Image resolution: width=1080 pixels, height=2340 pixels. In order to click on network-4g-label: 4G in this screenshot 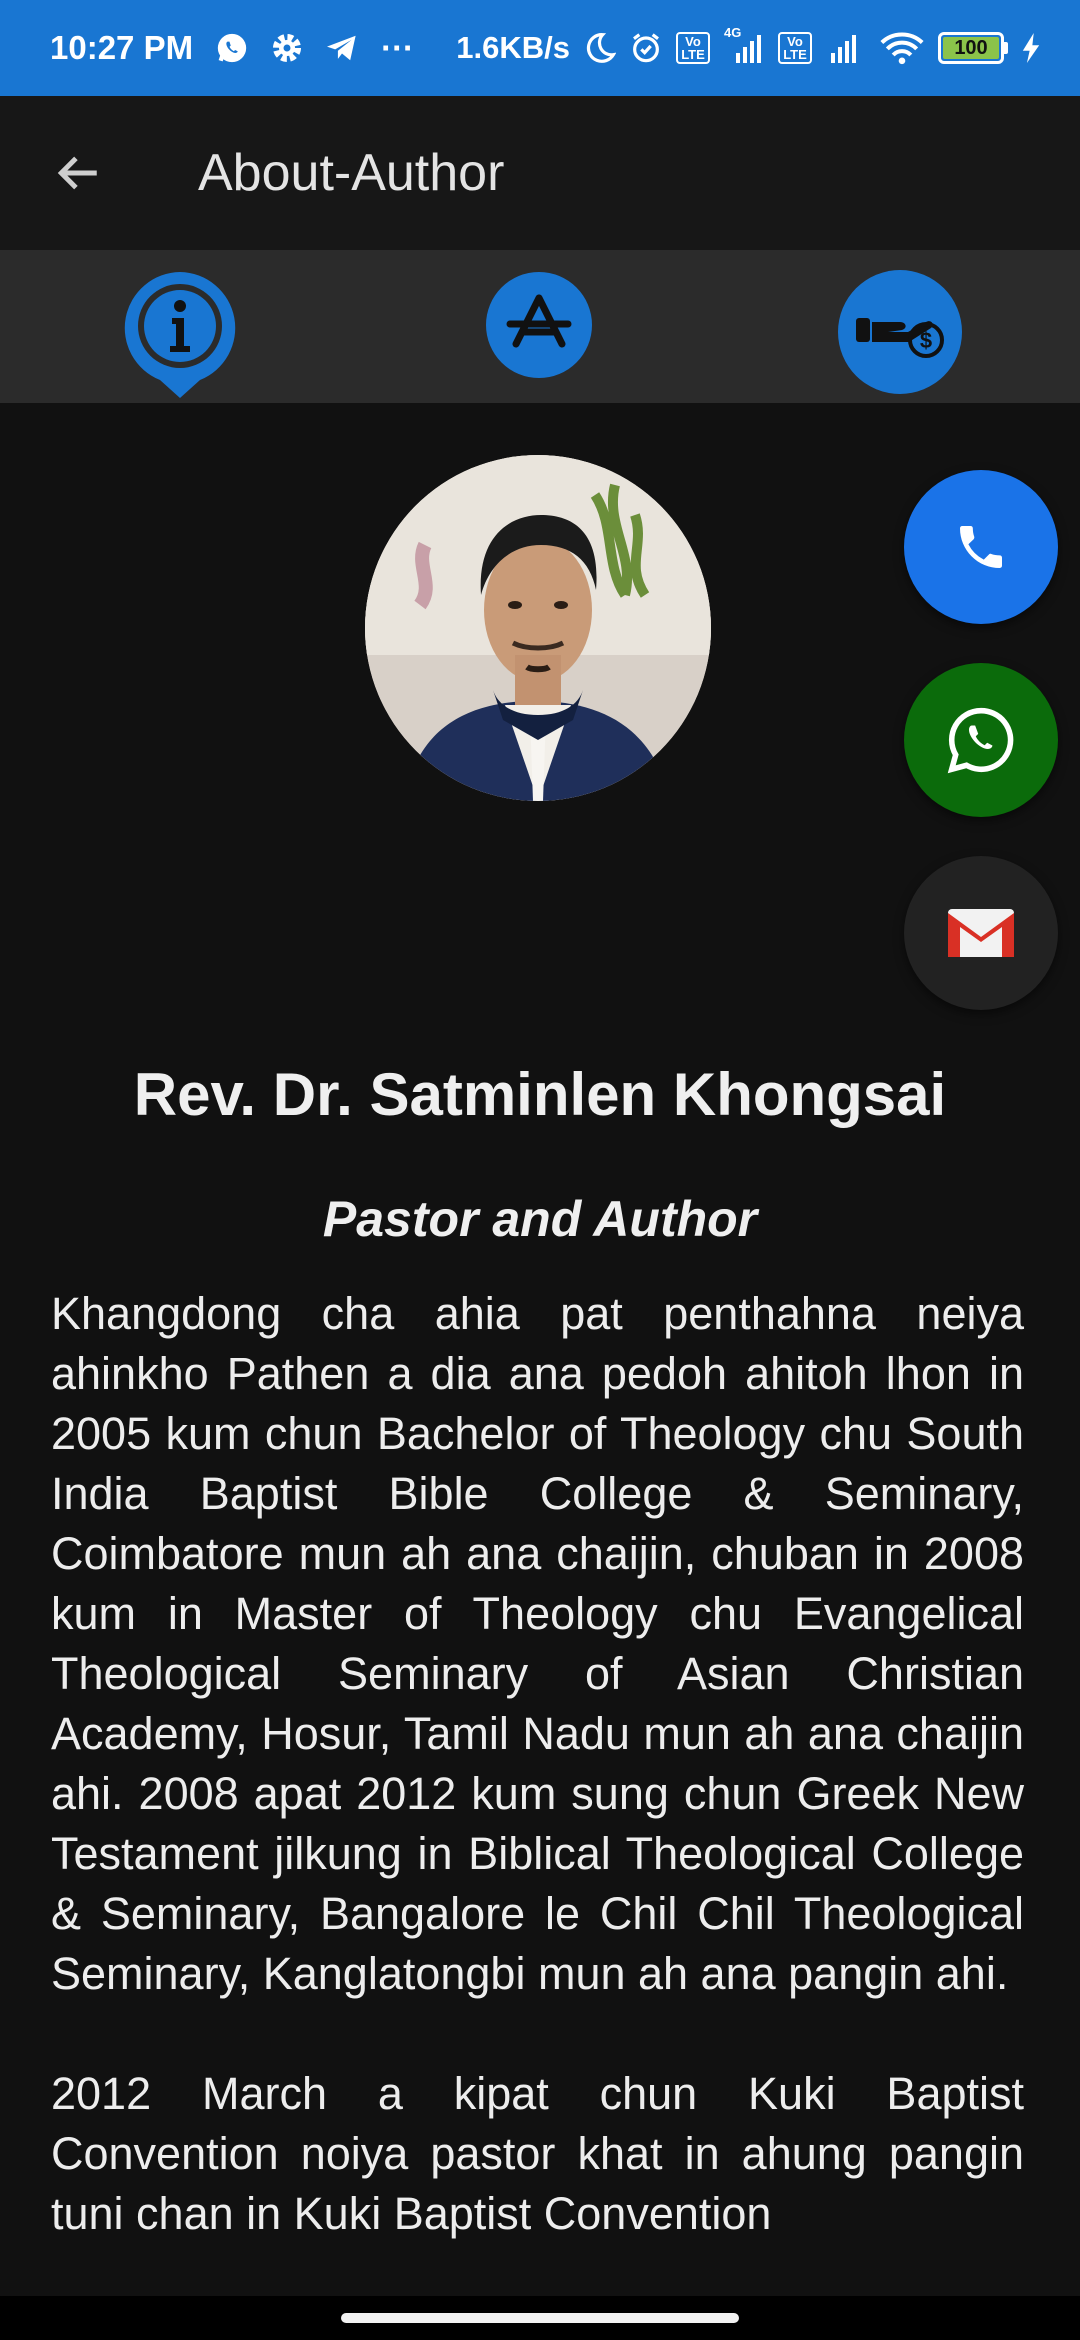, I will do `click(733, 32)`.